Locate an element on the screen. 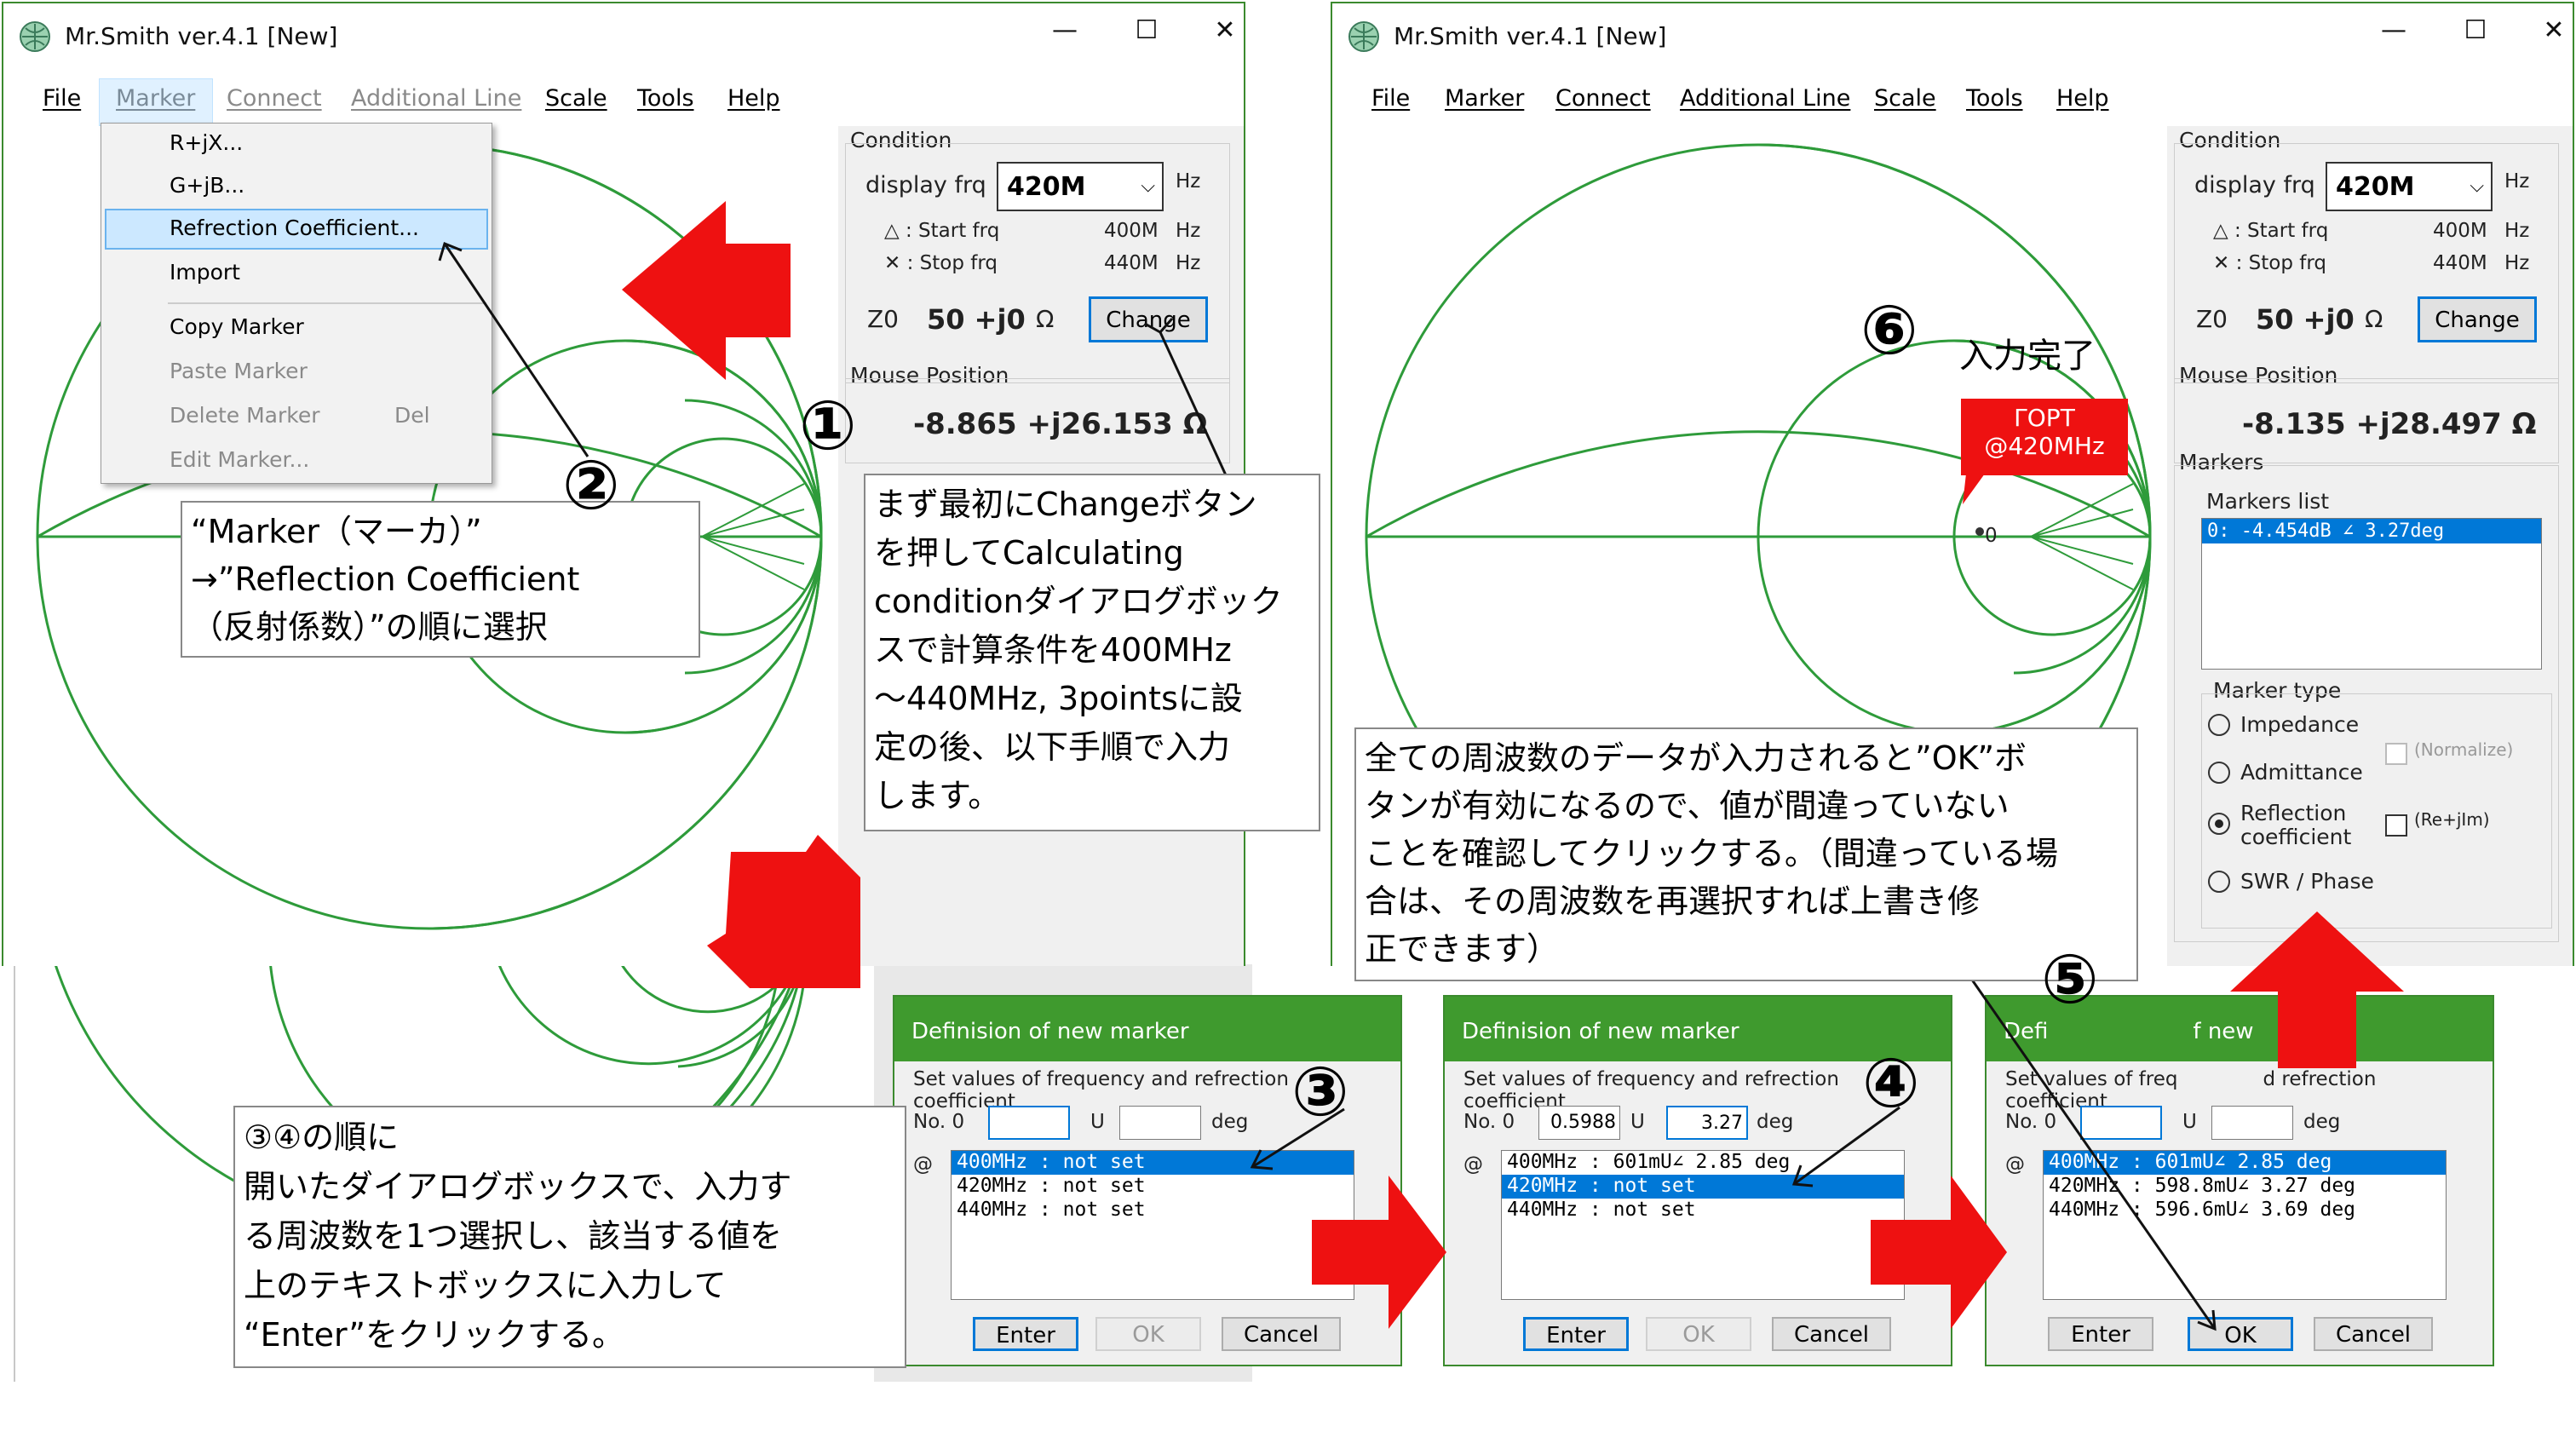 Image resolution: width=2576 pixels, height=1449 pixels. red-arrow-up is located at coordinates (2317, 990).